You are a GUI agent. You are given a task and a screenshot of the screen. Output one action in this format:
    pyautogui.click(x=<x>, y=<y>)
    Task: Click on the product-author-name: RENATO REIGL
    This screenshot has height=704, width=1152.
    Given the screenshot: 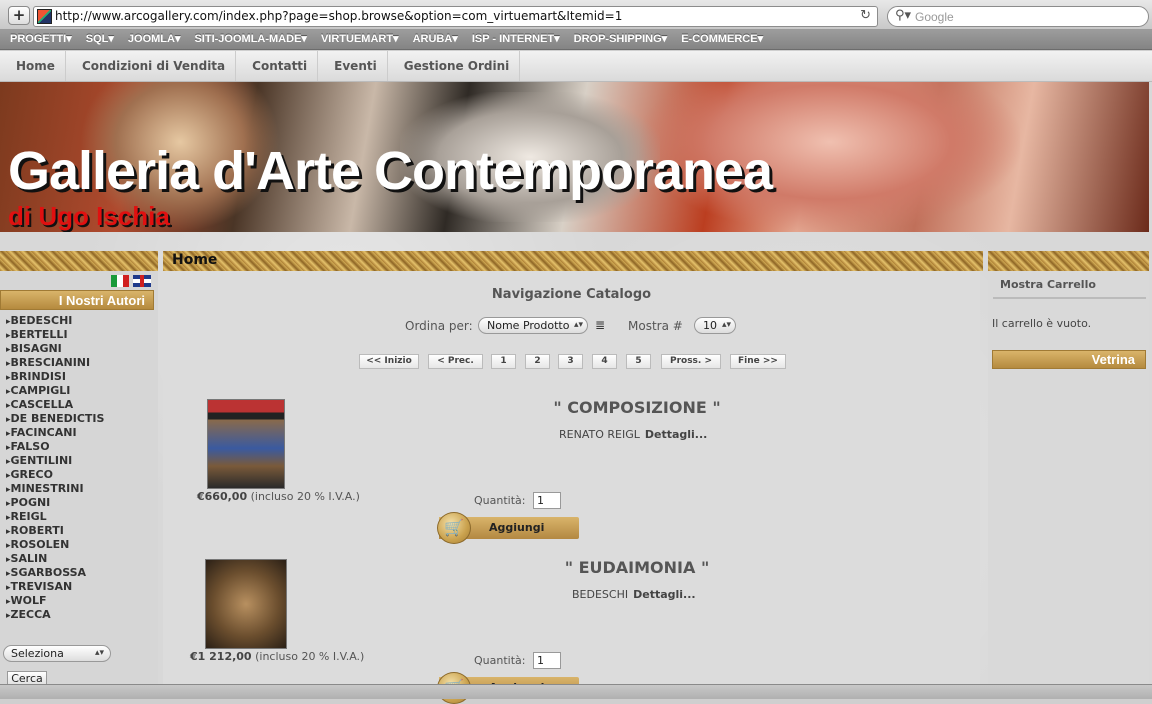 What is the action you would take?
    pyautogui.click(x=599, y=434)
    